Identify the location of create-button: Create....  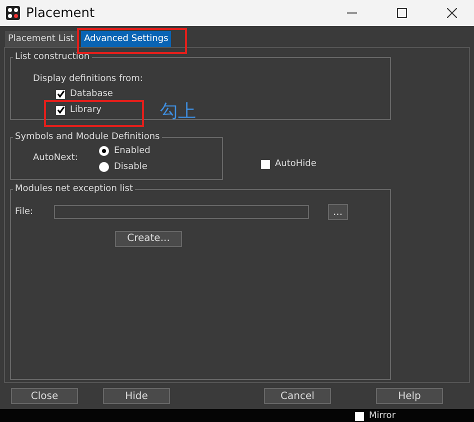
(148, 238).